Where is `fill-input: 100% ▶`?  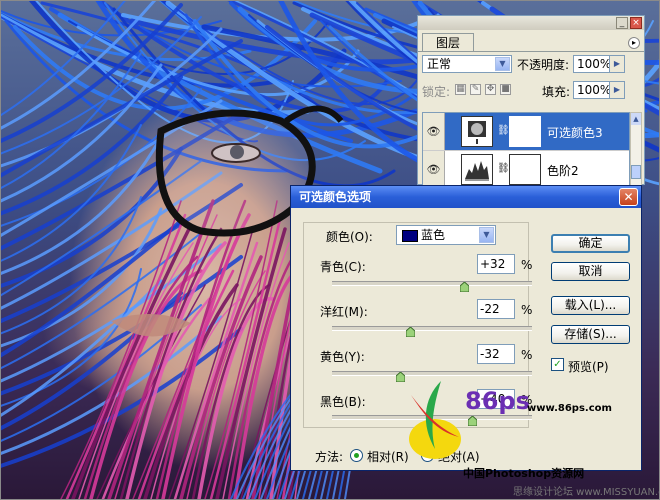 fill-input: 100% ▶ is located at coordinates (599, 90).